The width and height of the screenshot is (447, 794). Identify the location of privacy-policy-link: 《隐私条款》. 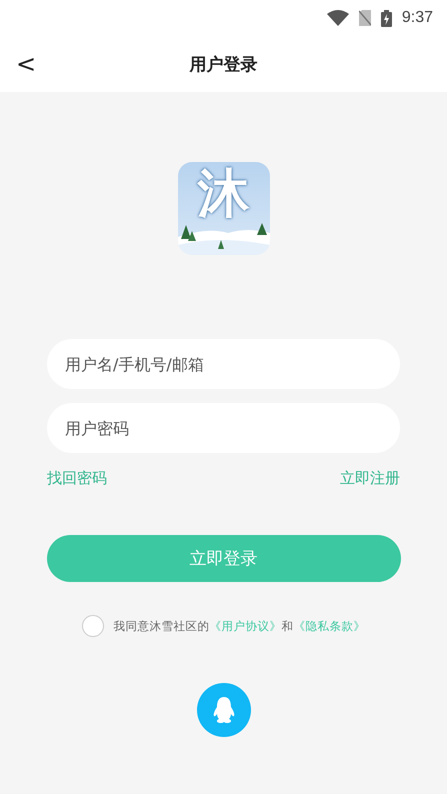
(330, 625).